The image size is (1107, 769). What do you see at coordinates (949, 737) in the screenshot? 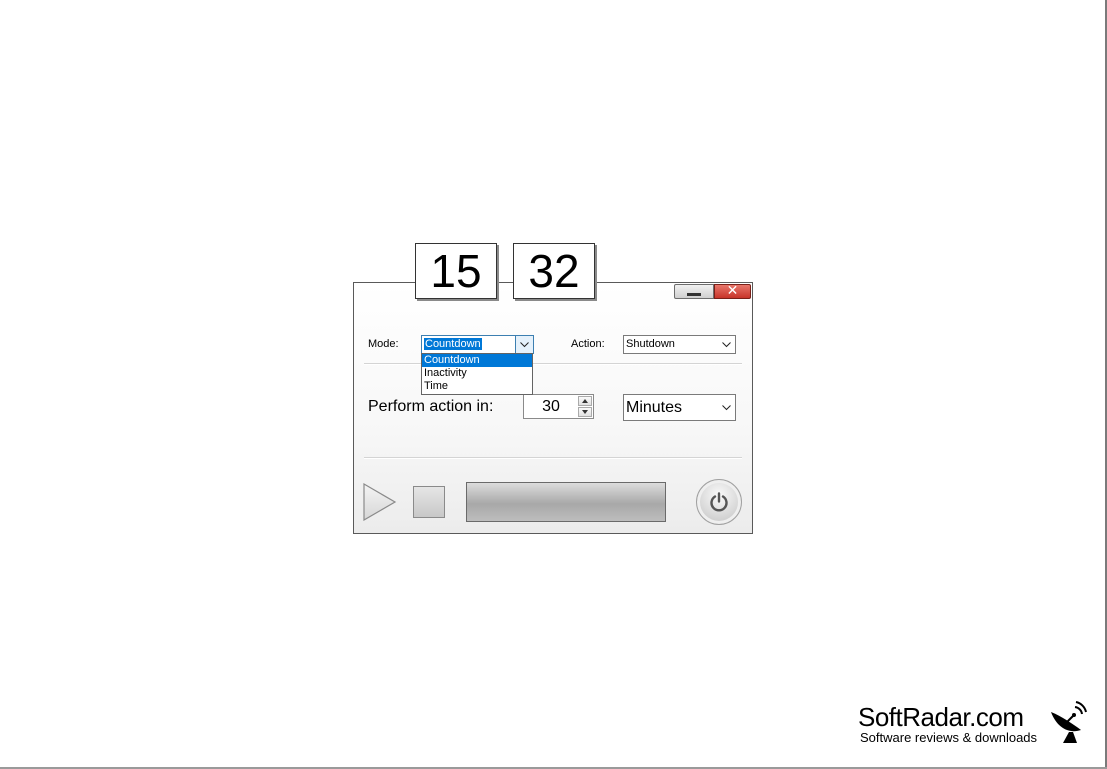
I see `watermark-subtitle: Software reviews & downloads` at bounding box center [949, 737].